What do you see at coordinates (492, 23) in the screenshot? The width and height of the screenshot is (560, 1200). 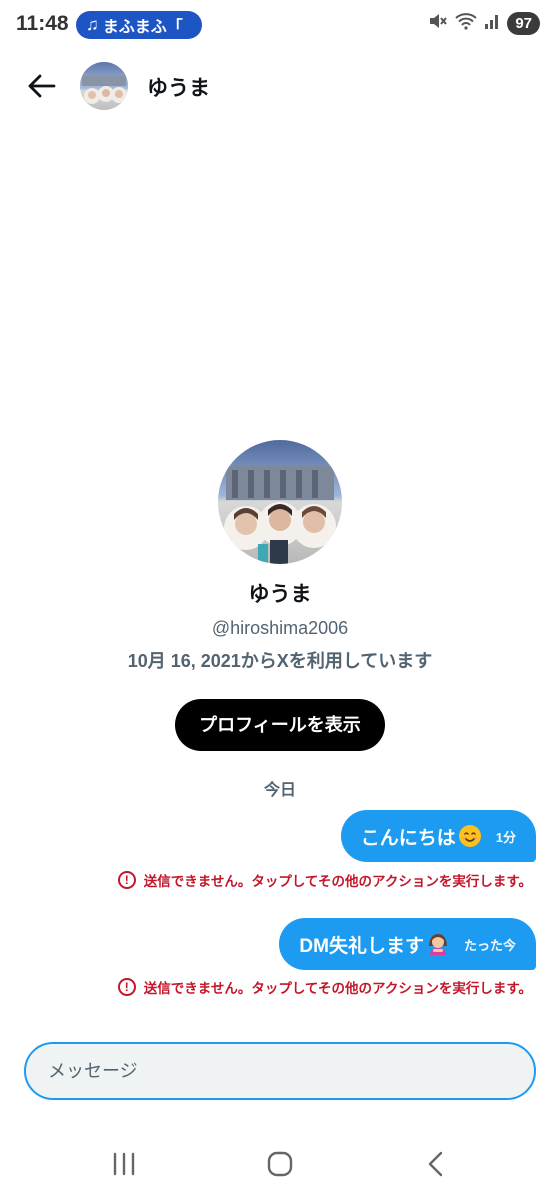 I see `signal-icon` at bounding box center [492, 23].